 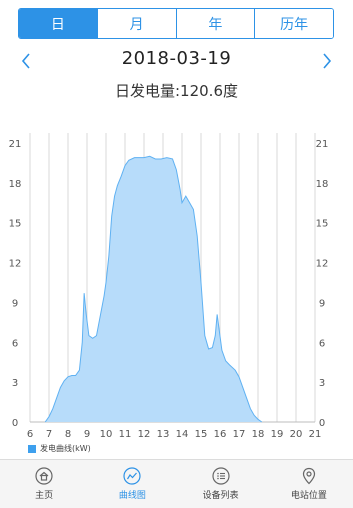 I want to click on chevron-right-icon, so click(x=327, y=61).